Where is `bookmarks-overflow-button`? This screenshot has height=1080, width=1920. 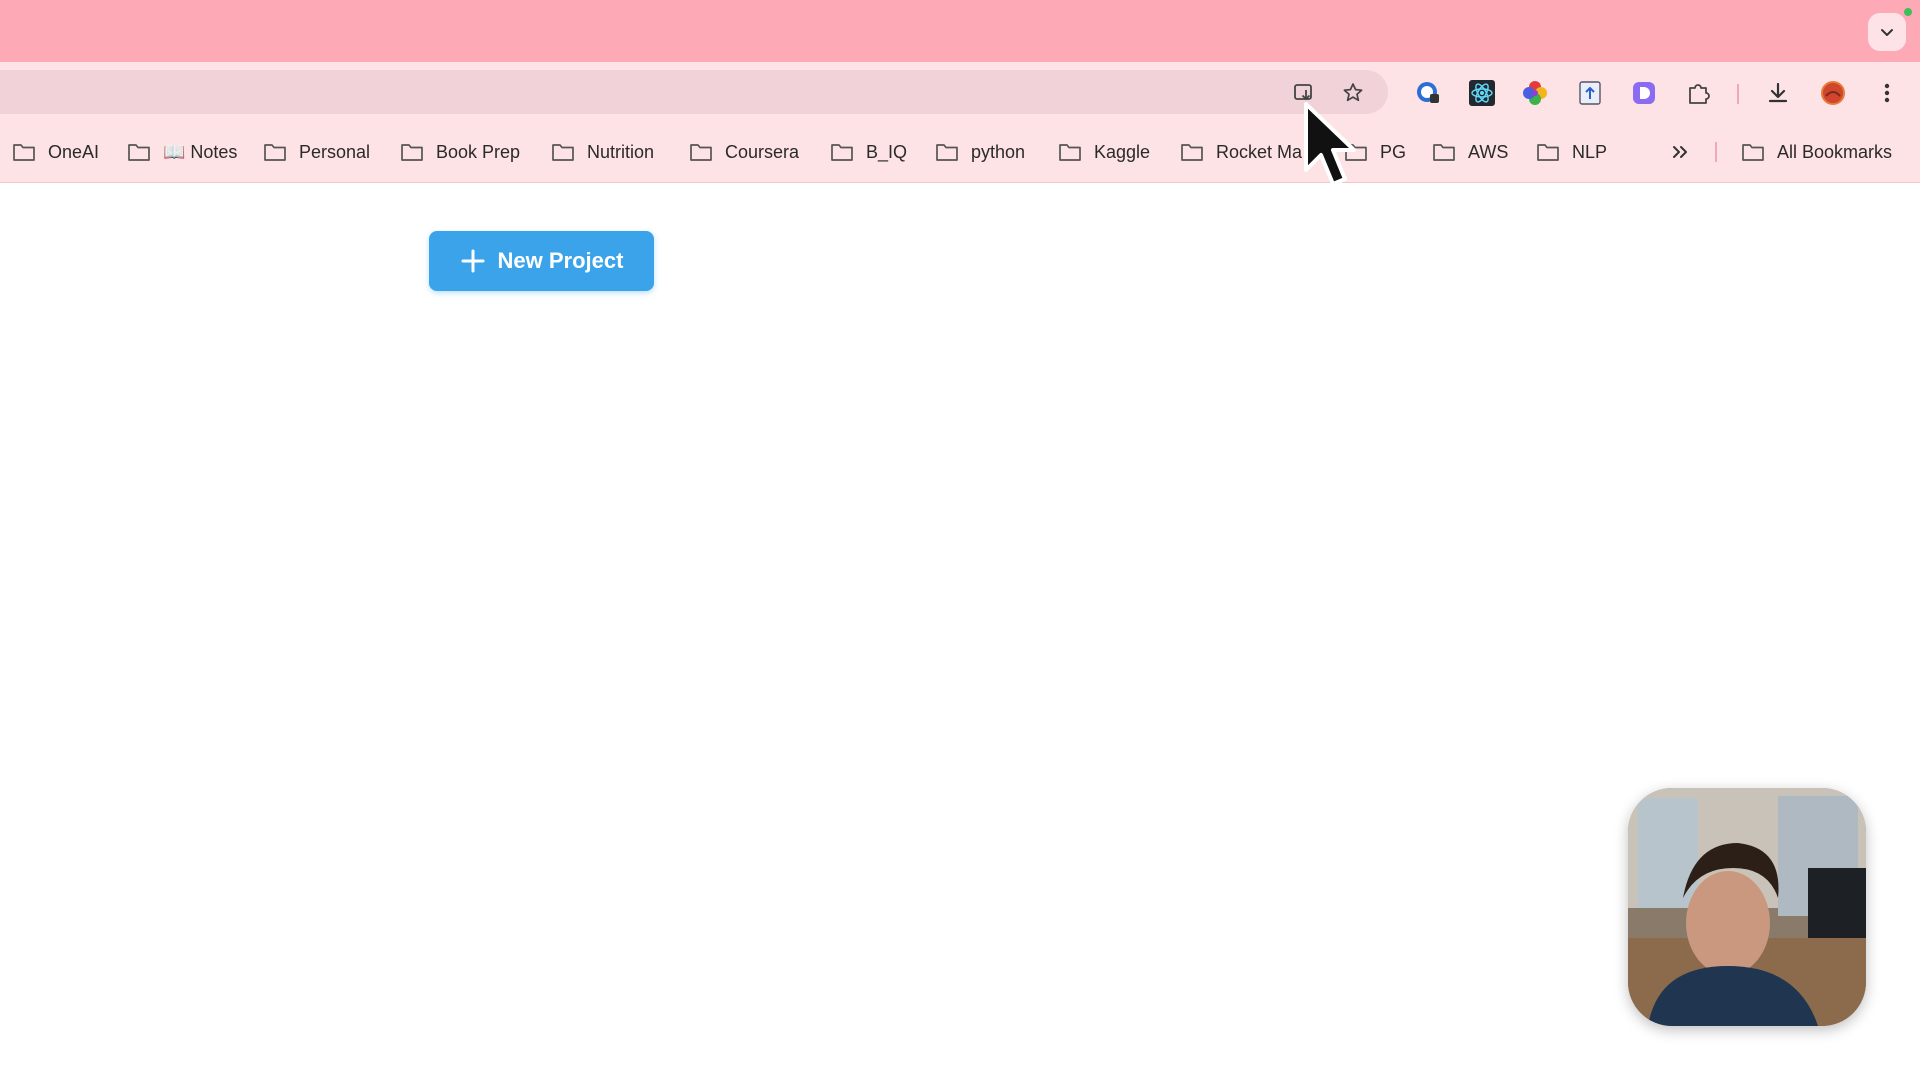 bookmarks-overflow-button is located at coordinates (1687, 152).